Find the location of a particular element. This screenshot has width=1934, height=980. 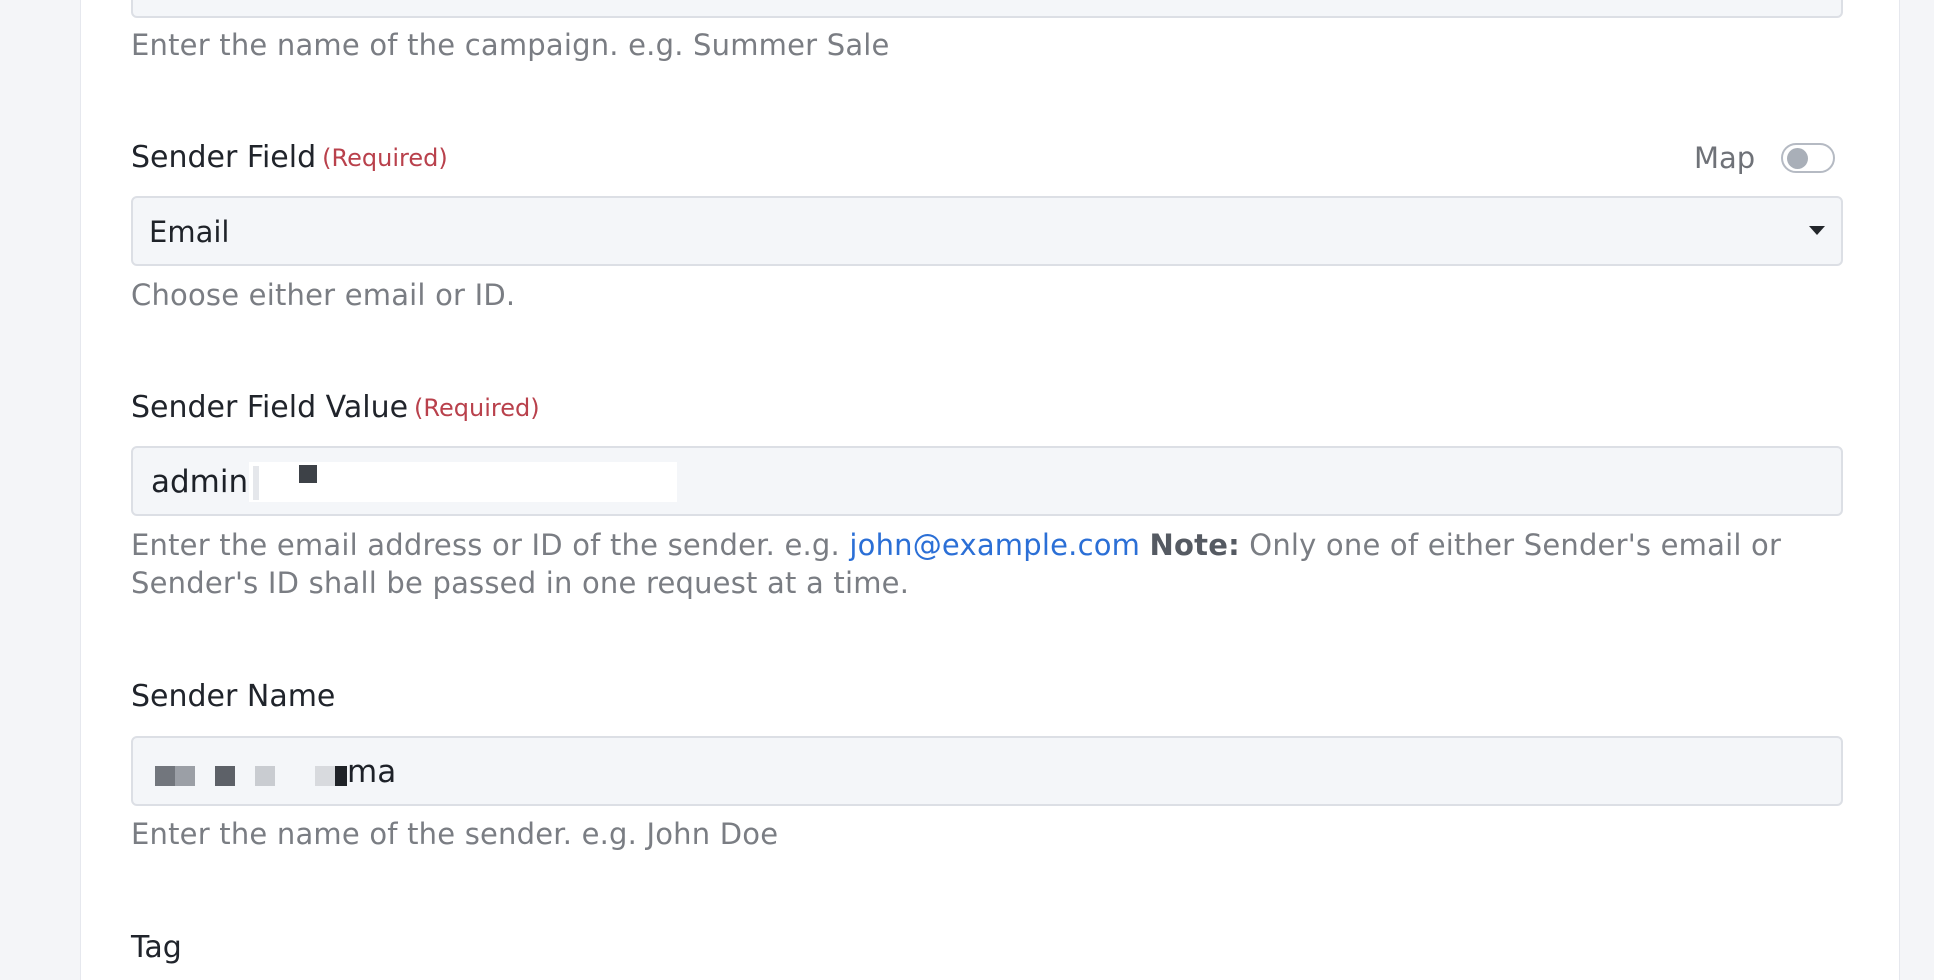

sender-field-value-required: (Required) is located at coordinates (477, 408).